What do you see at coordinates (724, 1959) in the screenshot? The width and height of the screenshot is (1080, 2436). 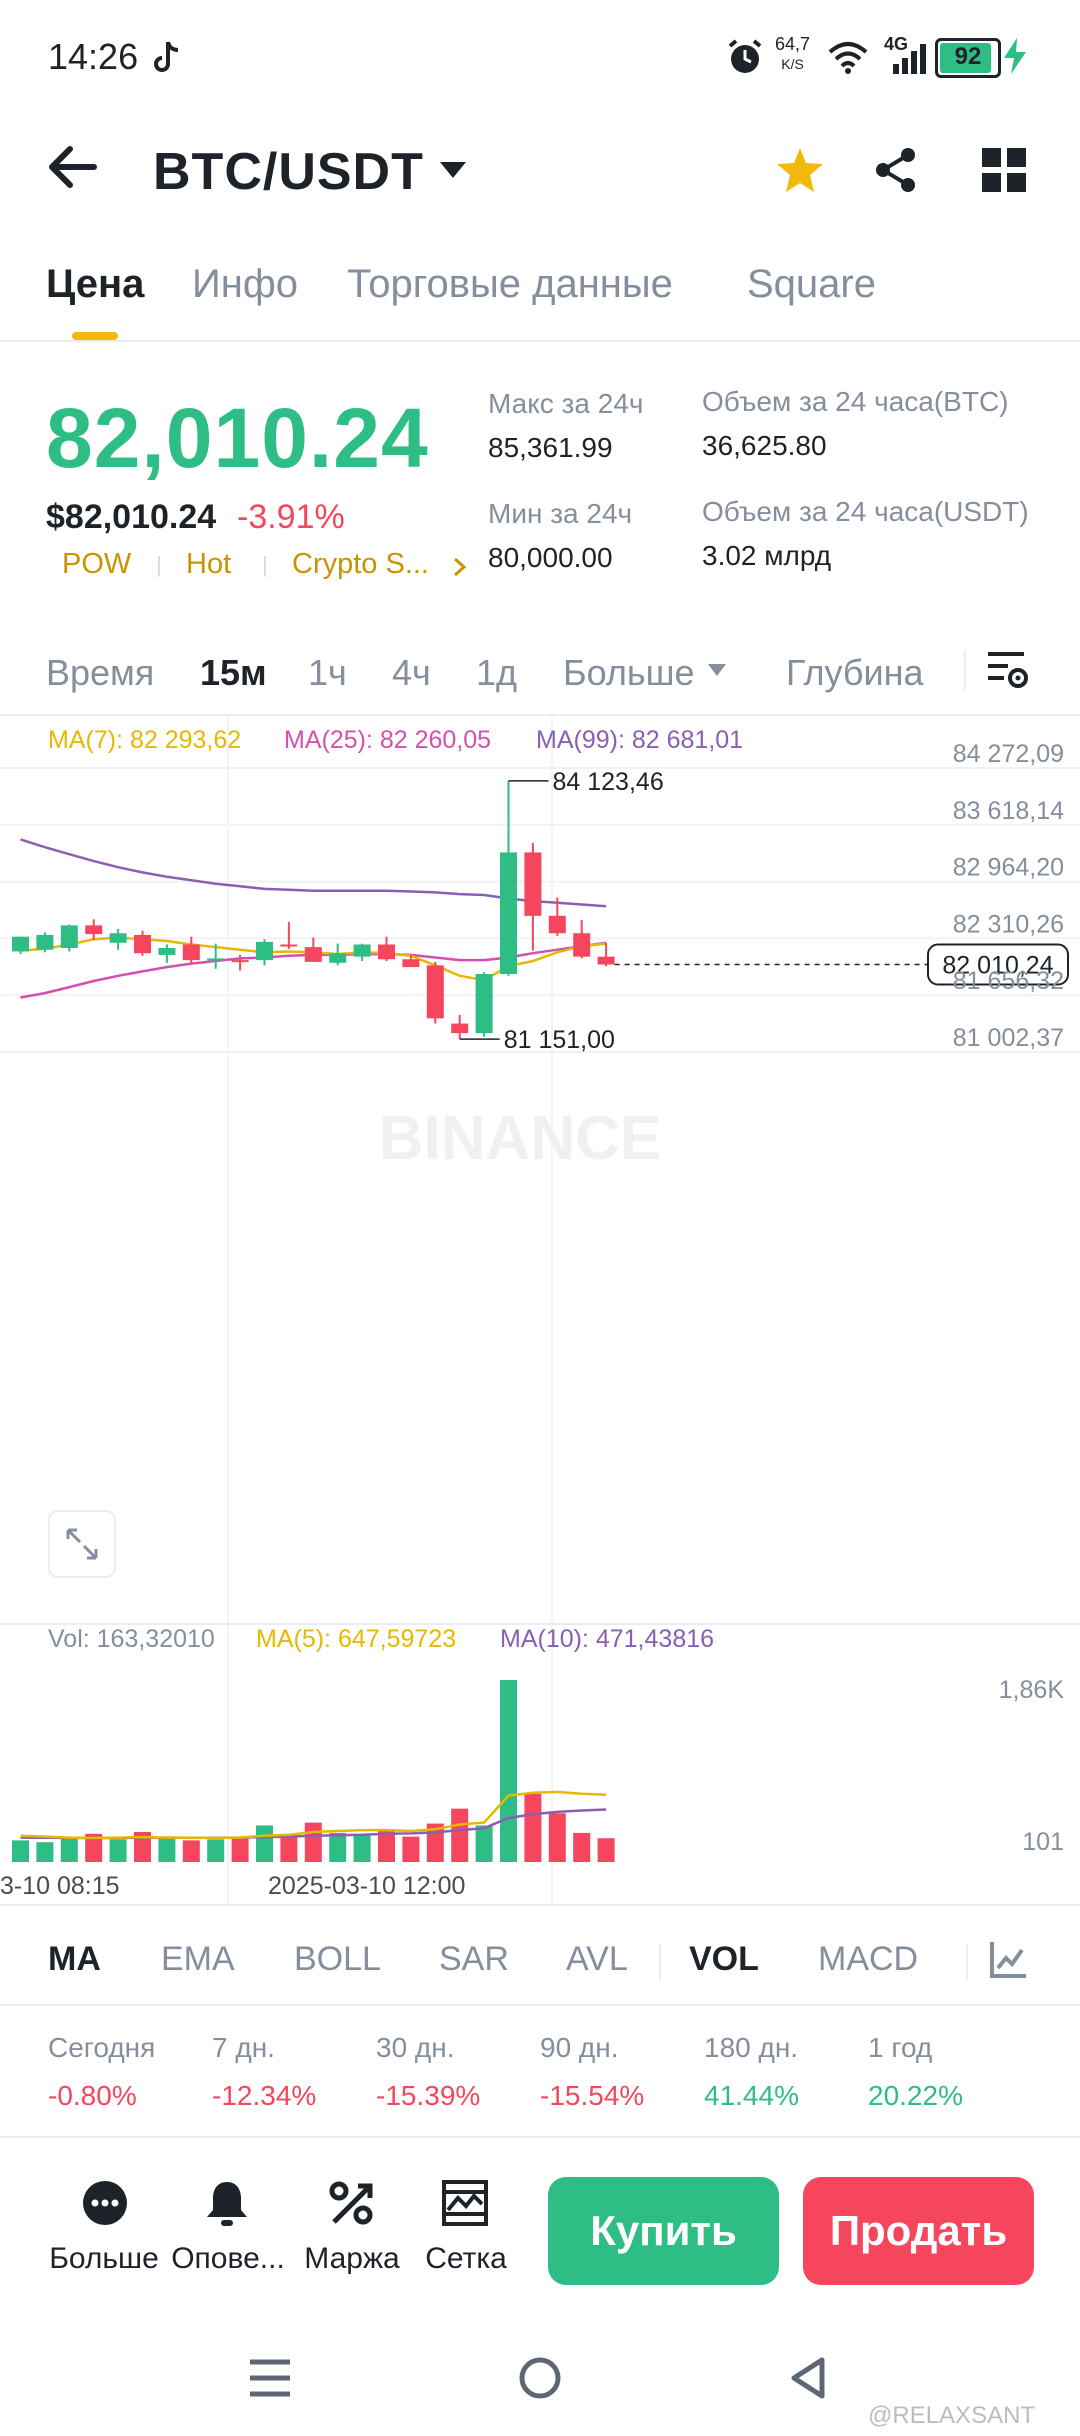 I see `indicator-vol: VOL` at bounding box center [724, 1959].